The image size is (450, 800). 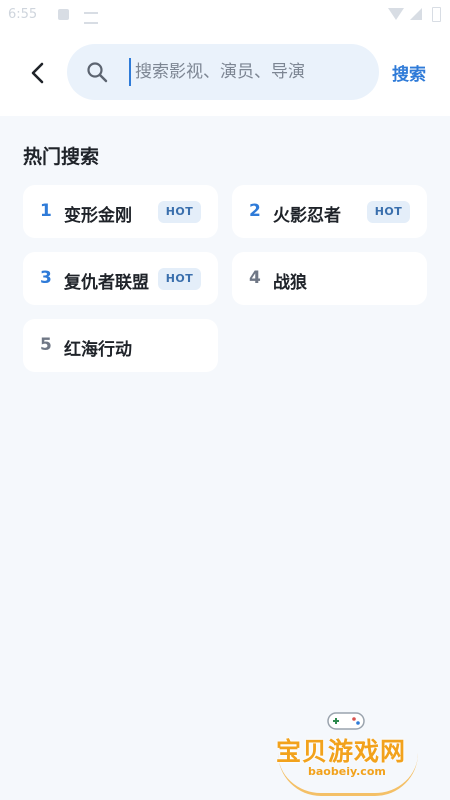 What do you see at coordinates (46, 345) in the screenshot?
I see `rank-number: 5` at bounding box center [46, 345].